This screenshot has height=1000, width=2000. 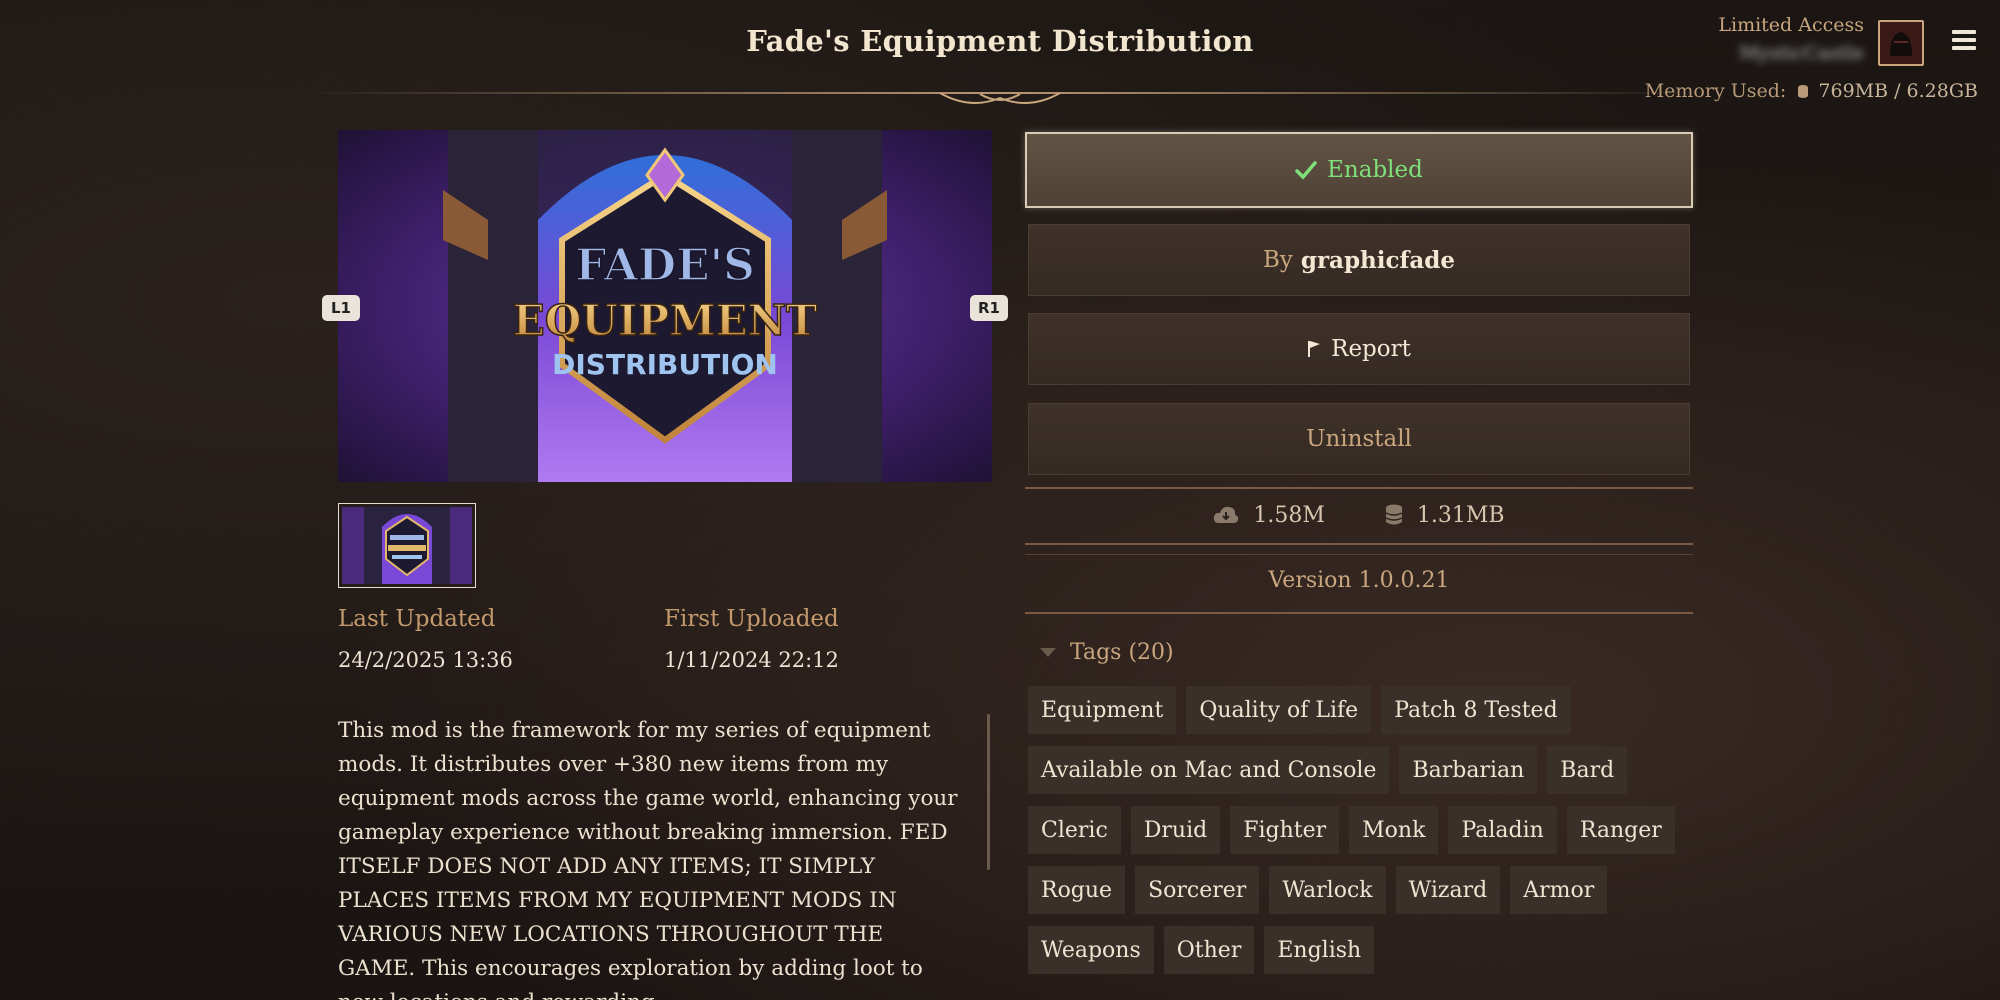 I want to click on tag-chip: Druid, so click(x=1175, y=830).